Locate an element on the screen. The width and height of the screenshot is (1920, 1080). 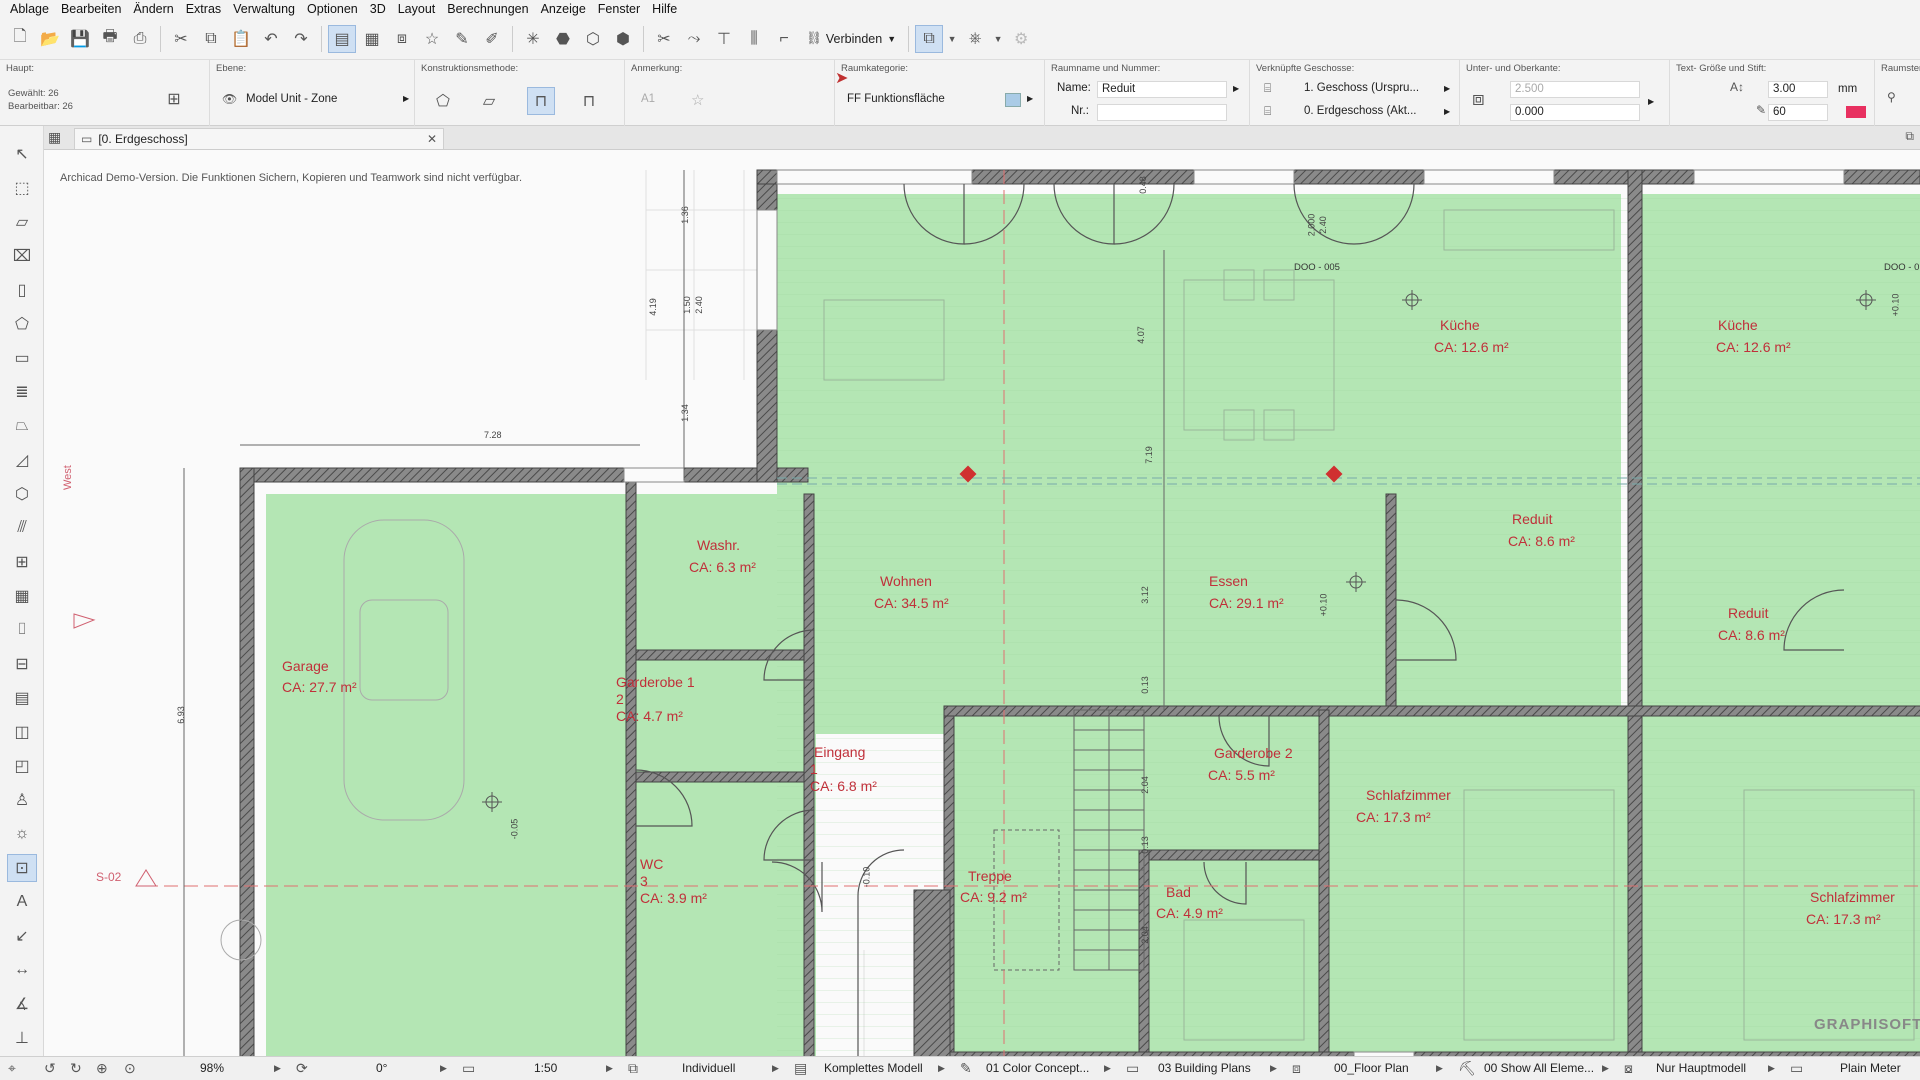
align-top-icon: ⊤ is located at coordinates (724, 39).